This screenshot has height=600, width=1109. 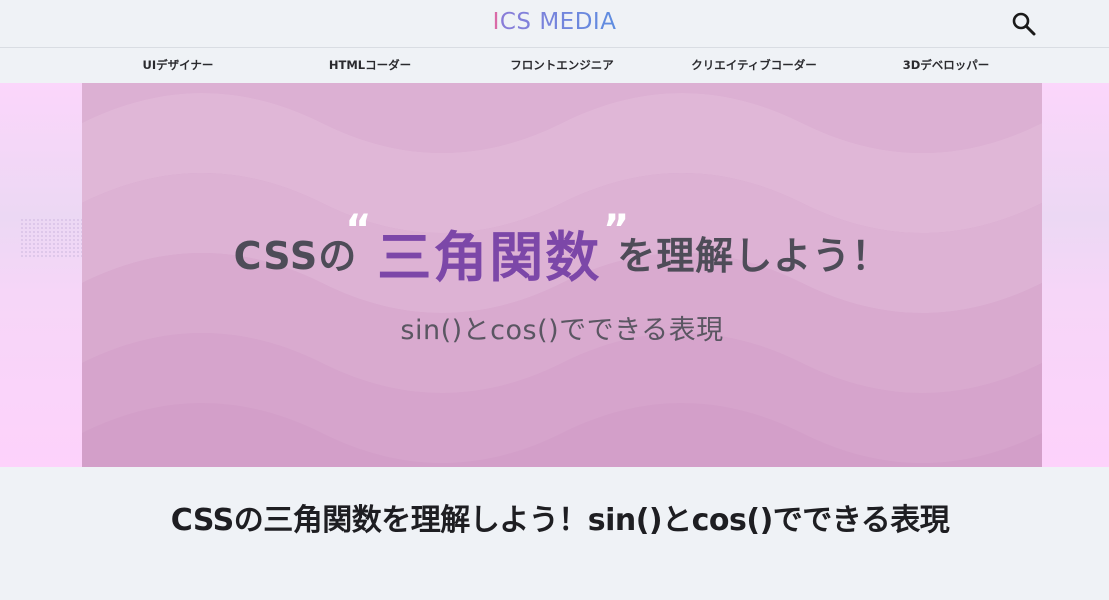 I want to click on hero-title-highlight: “三角関数”, so click(x=487, y=249).